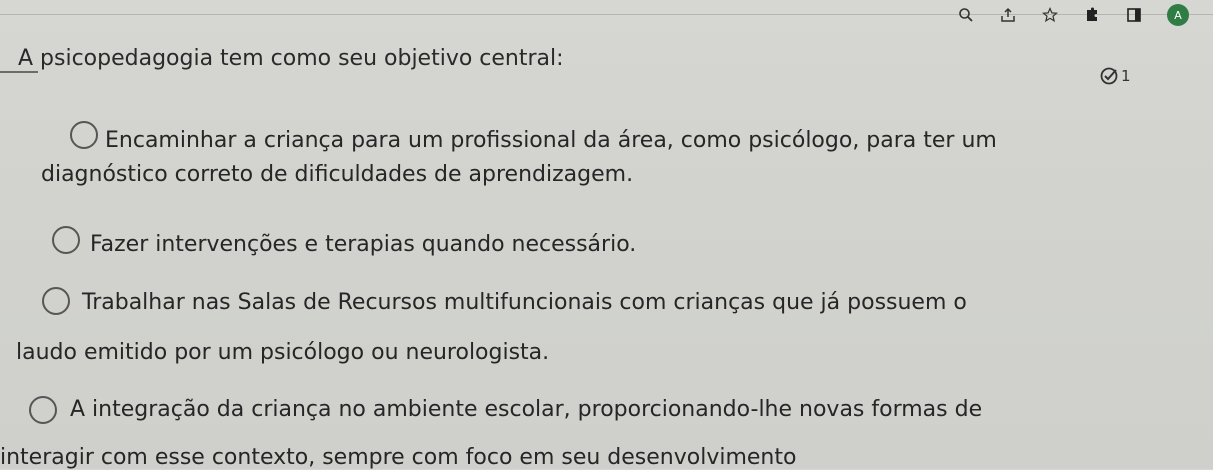 The height and width of the screenshot is (470, 1213). Describe the element at coordinates (43, 410) in the screenshot. I see `radio-option-d` at that location.